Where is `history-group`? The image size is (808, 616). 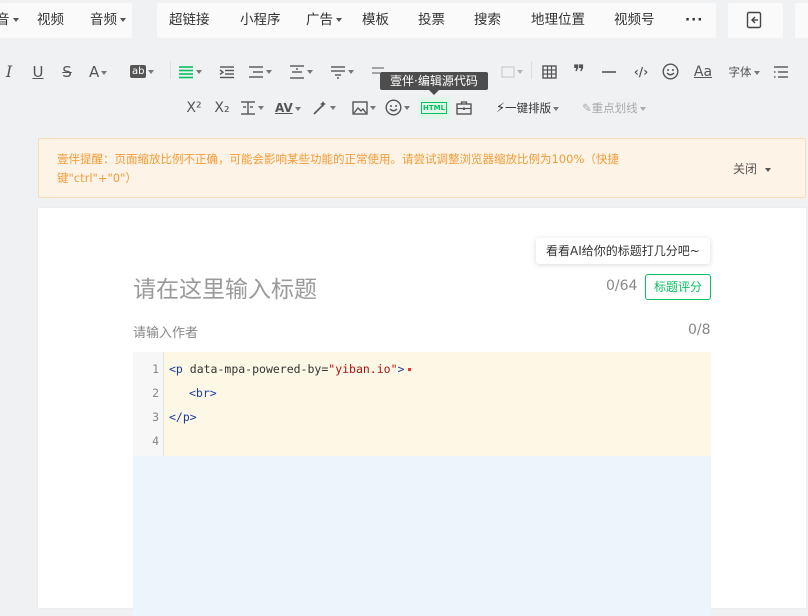 history-group is located at coordinates (755, 20).